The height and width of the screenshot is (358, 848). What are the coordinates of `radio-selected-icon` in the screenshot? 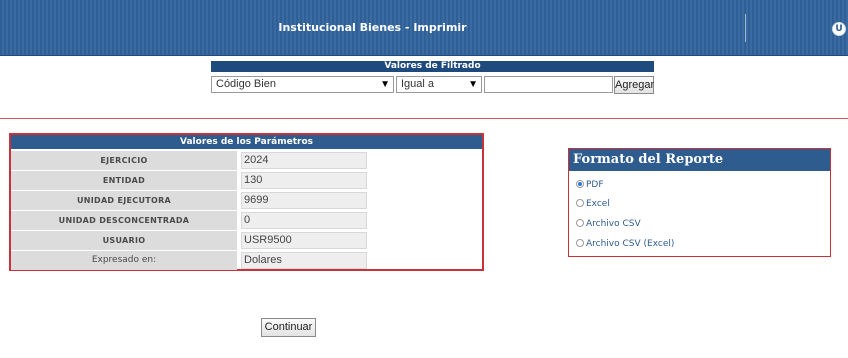 It's located at (580, 184).